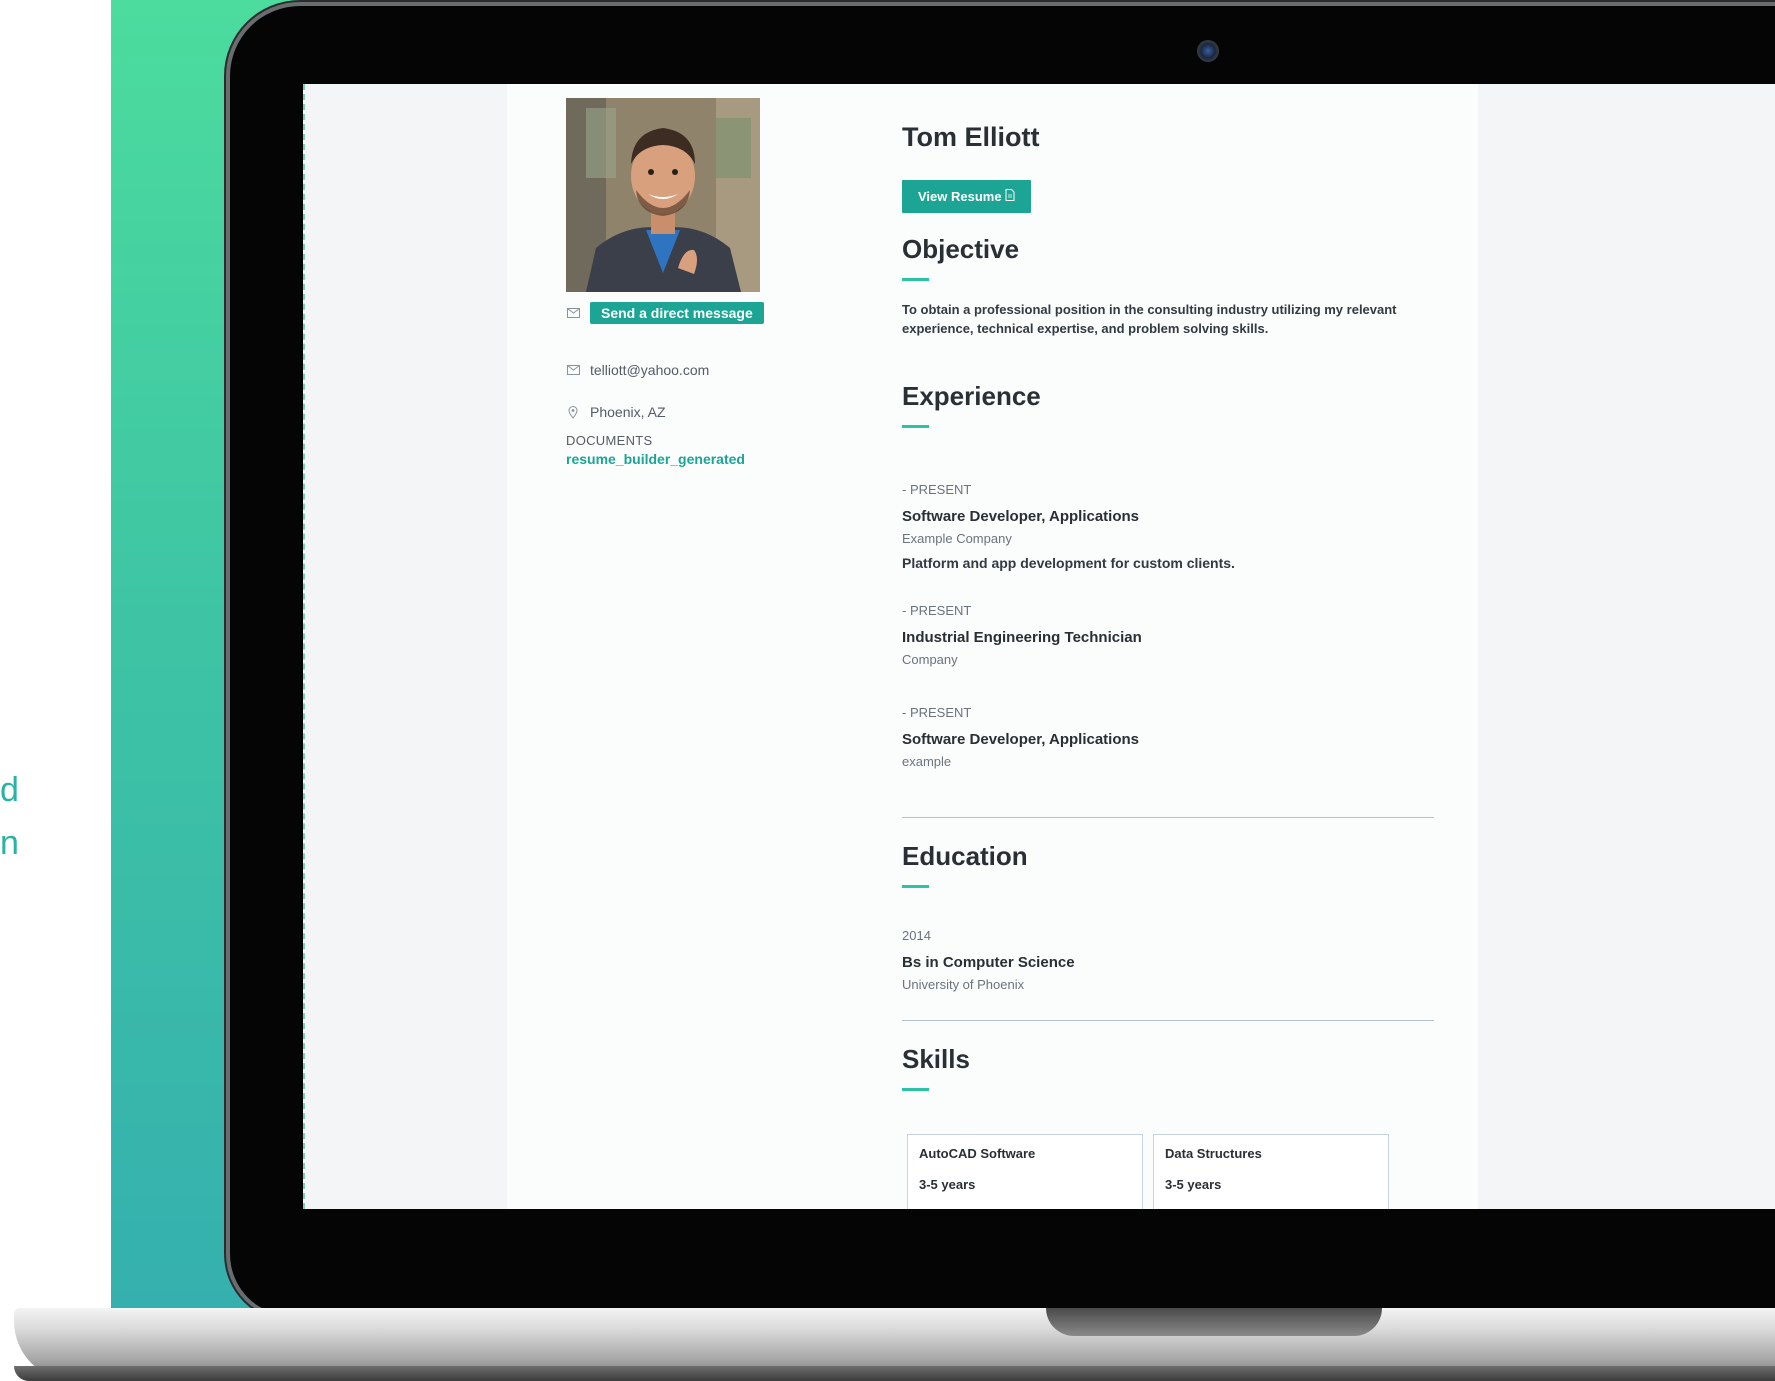 The height and width of the screenshot is (1381, 1775). Describe the element at coordinates (1213, 1153) in the screenshot. I see `skill-name: Data Structures` at that location.